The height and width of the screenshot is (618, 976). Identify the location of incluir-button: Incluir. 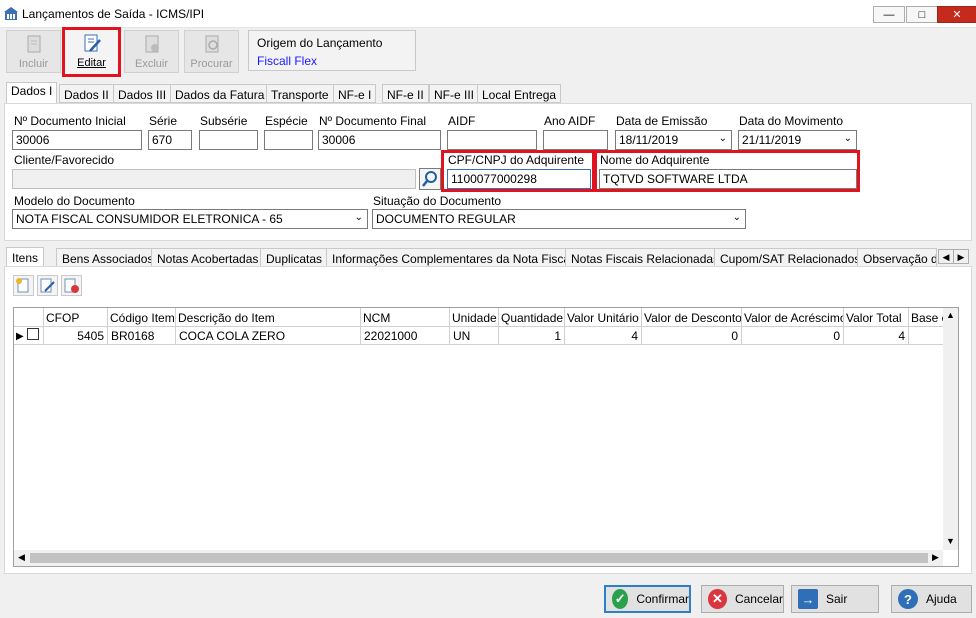
(33, 51).